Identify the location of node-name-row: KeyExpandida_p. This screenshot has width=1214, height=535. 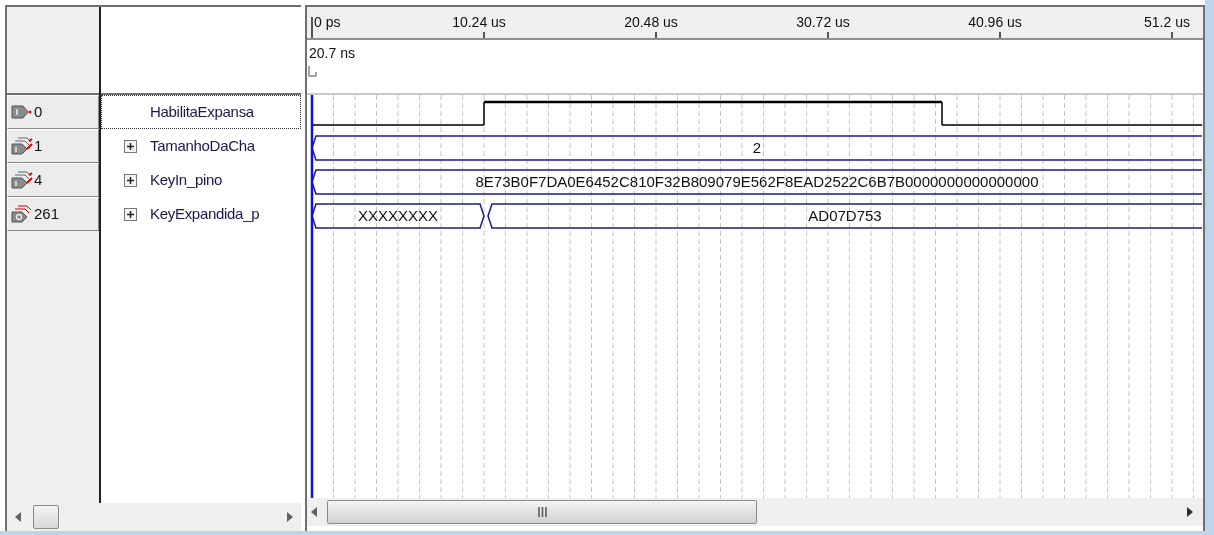
(201, 214).